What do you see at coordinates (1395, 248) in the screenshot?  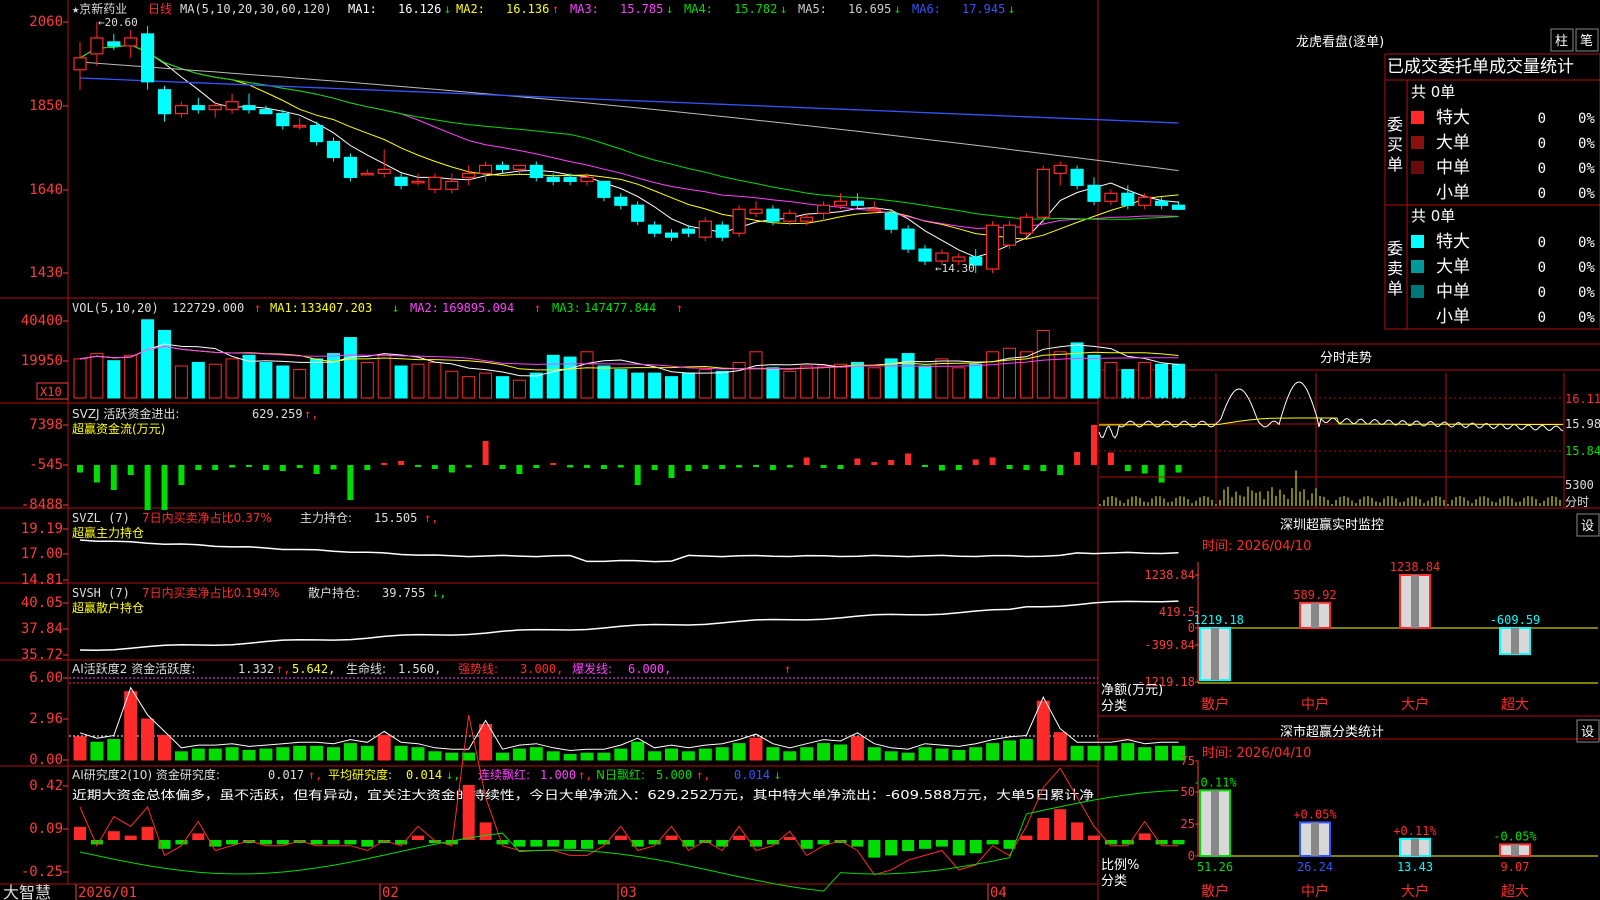 I see `sell-side-char-0: 委` at bounding box center [1395, 248].